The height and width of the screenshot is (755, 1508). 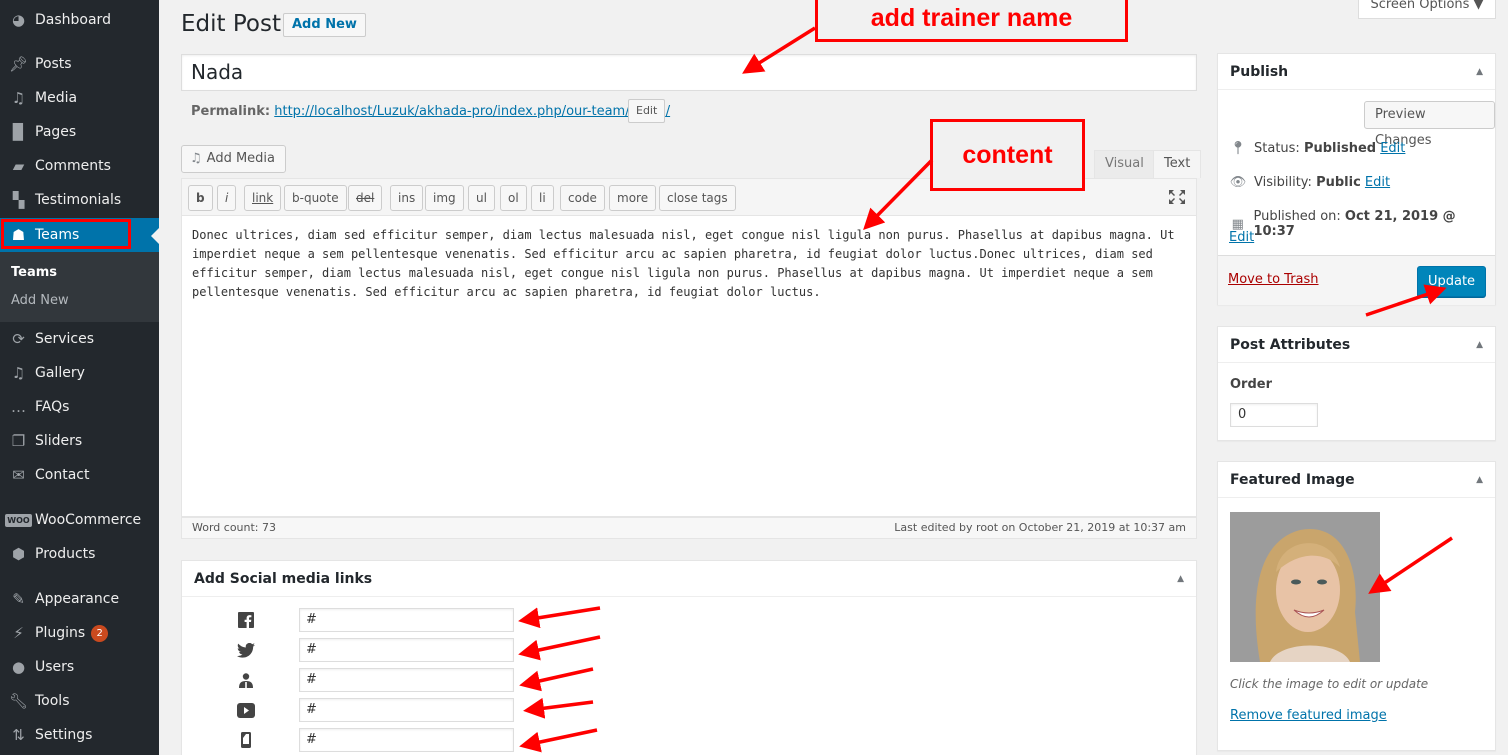 I want to click on sidebar-item-gallery: ♫ Gallery, so click(x=79, y=373).